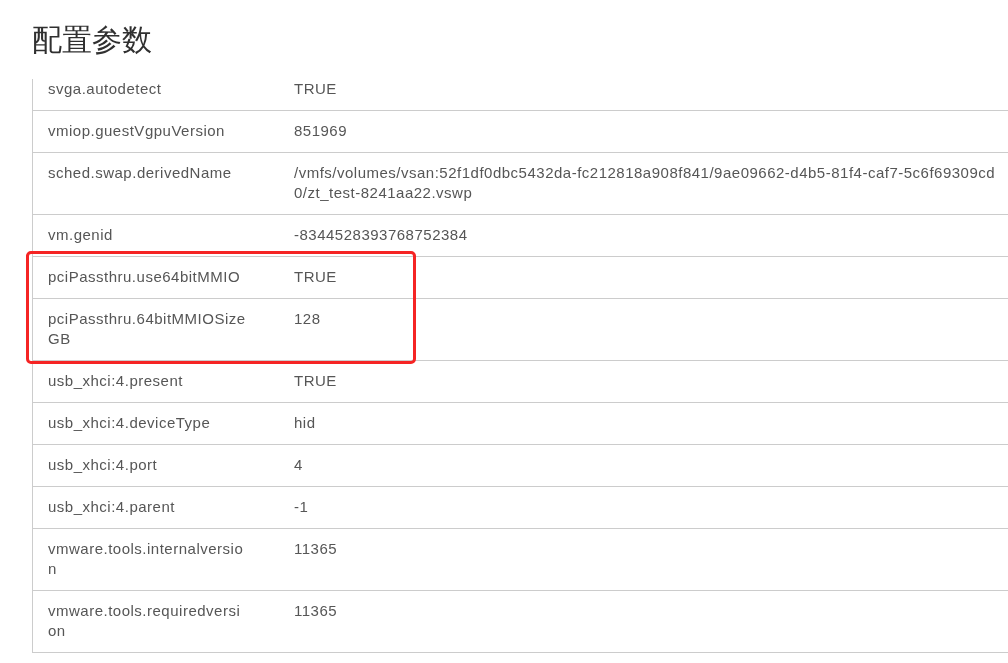 This screenshot has width=1008, height=663. Describe the element at coordinates (645, 182) in the screenshot. I see `parameter-value: /vmfs/volumes/vsan:52f1df0dbc5432da-fc212818a908f841/9ae09662-d4b5-81f4-caf7-5c6f69309cd0/zt_test-8241aa22.vswp` at that location.